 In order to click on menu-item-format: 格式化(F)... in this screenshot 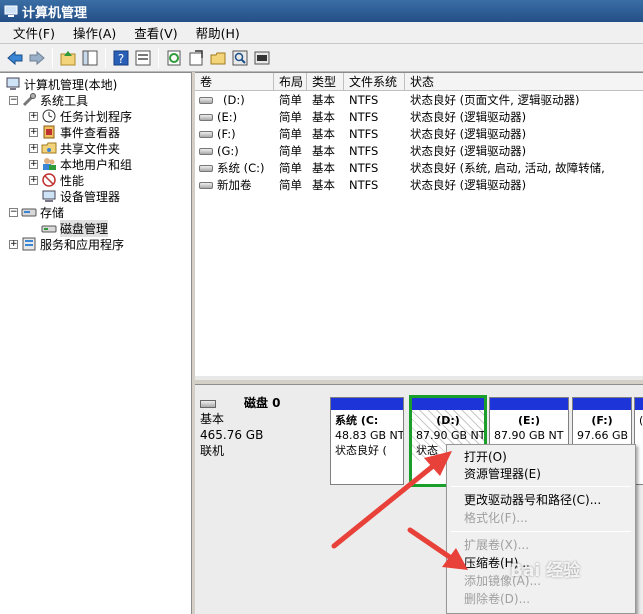, I will do `click(541, 518)`.